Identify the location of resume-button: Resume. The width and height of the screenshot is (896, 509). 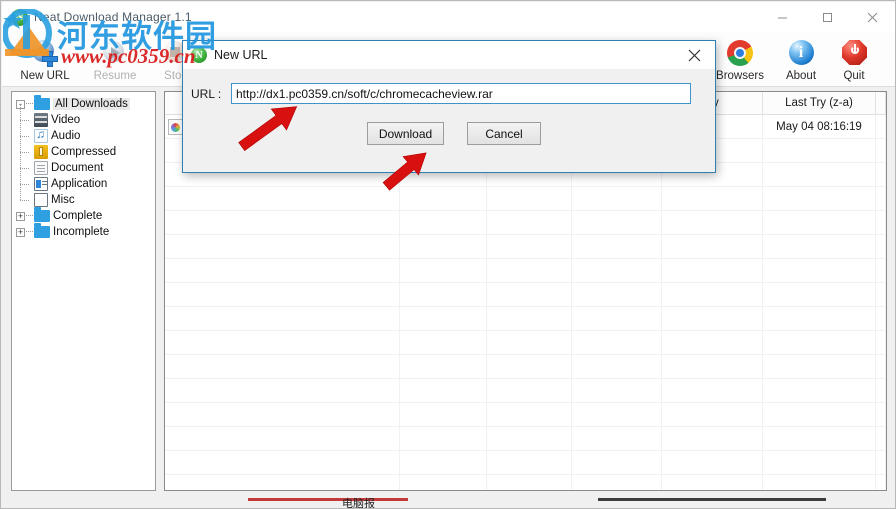
(115, 59).